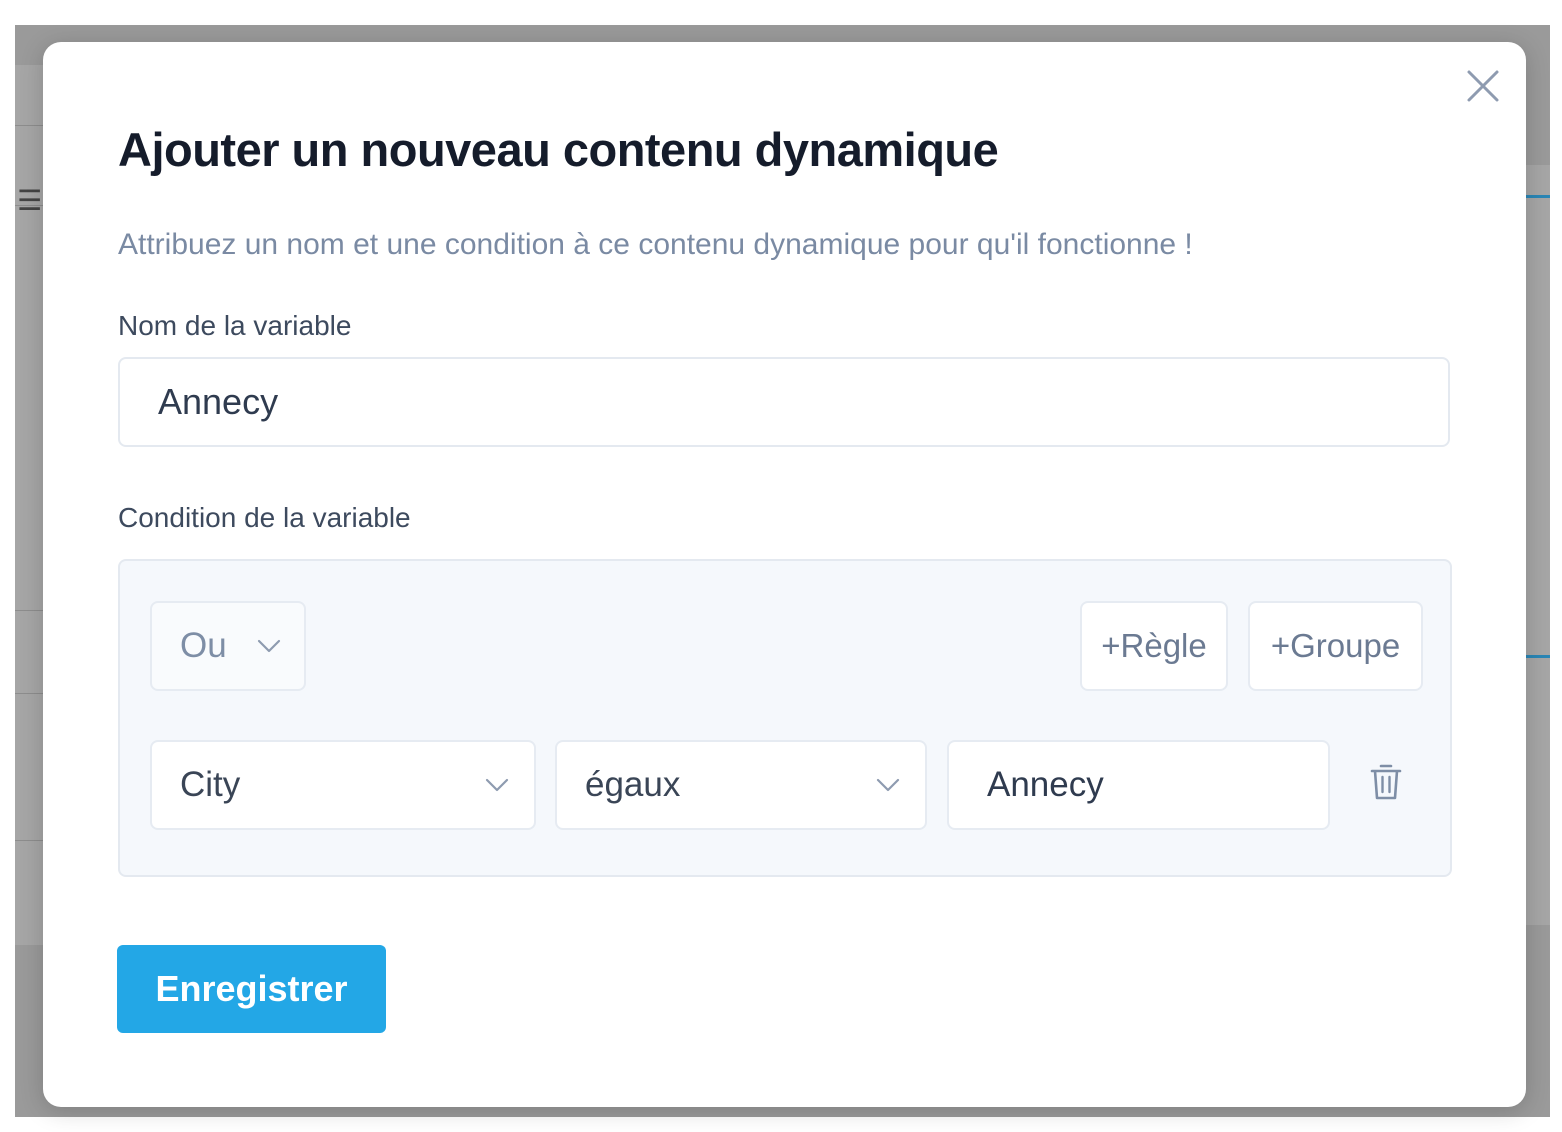 The height and width of the screenshot is (1132, 1562). Describe the element at coordinates (30, 505) in the screenshot. I see `background-sidebar: ☰` at that location.